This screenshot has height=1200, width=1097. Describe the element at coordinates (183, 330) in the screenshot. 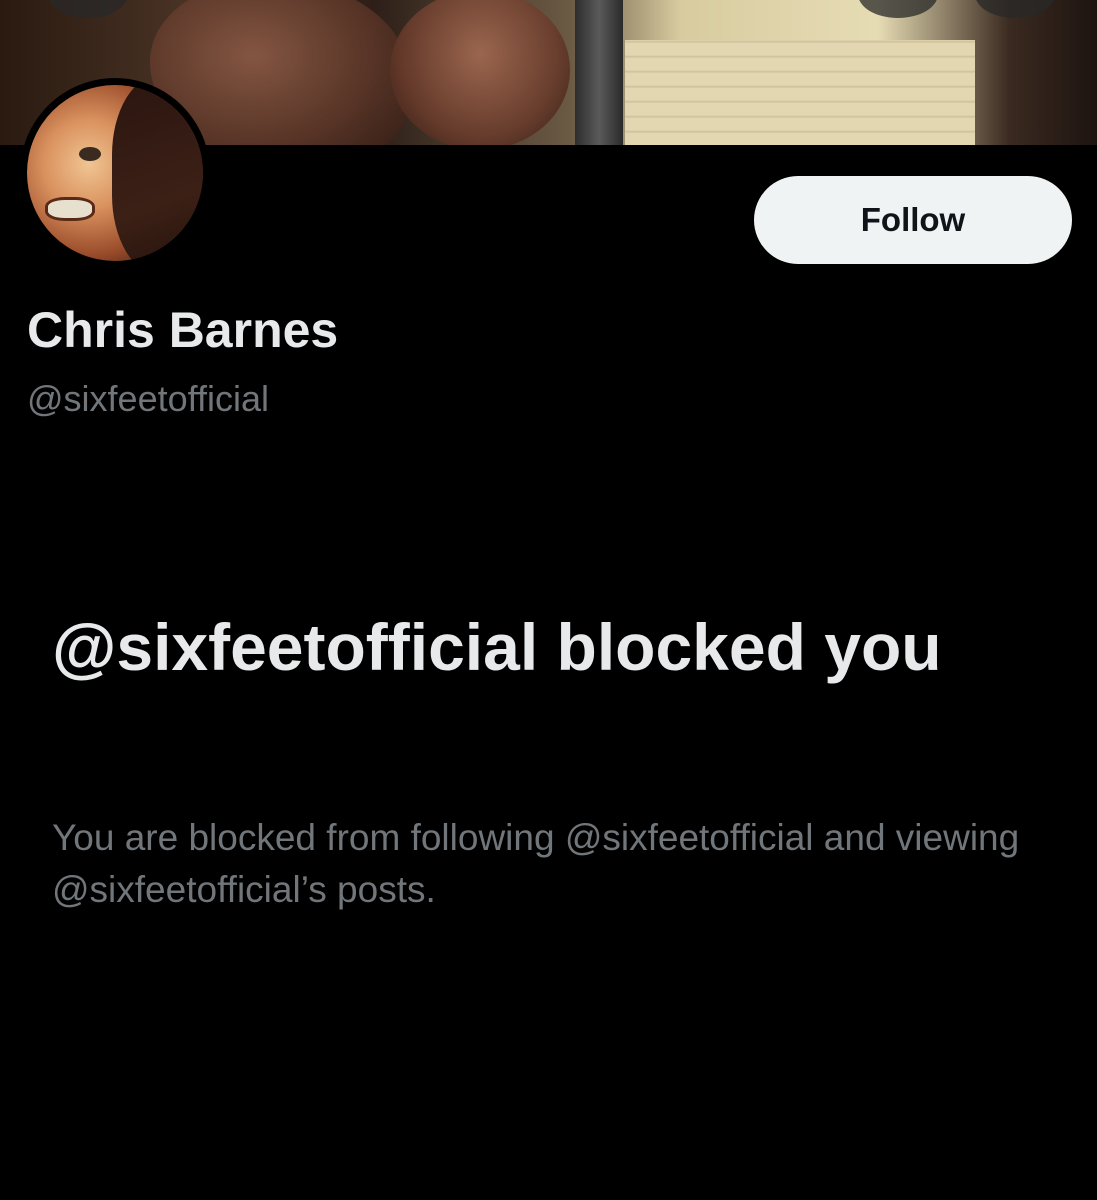

I see `display-name: Chris Barnes` at that location.